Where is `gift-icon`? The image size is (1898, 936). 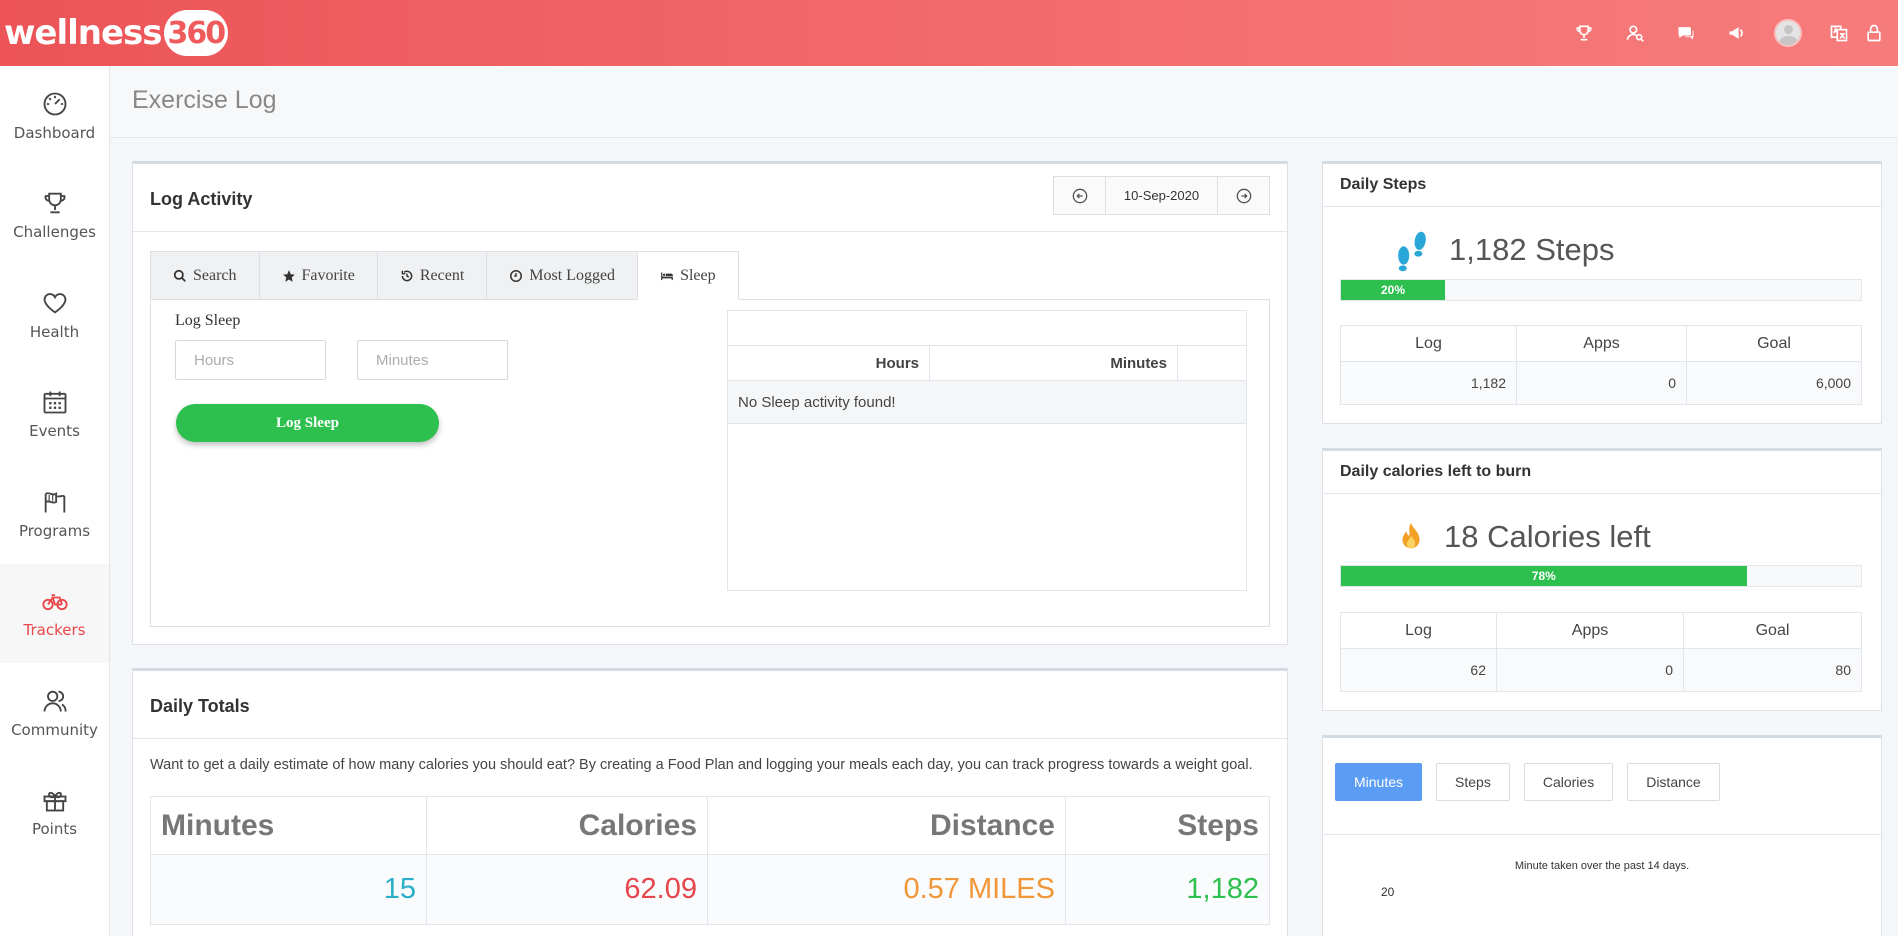 gift-icon is located at coordinates (54, 802).